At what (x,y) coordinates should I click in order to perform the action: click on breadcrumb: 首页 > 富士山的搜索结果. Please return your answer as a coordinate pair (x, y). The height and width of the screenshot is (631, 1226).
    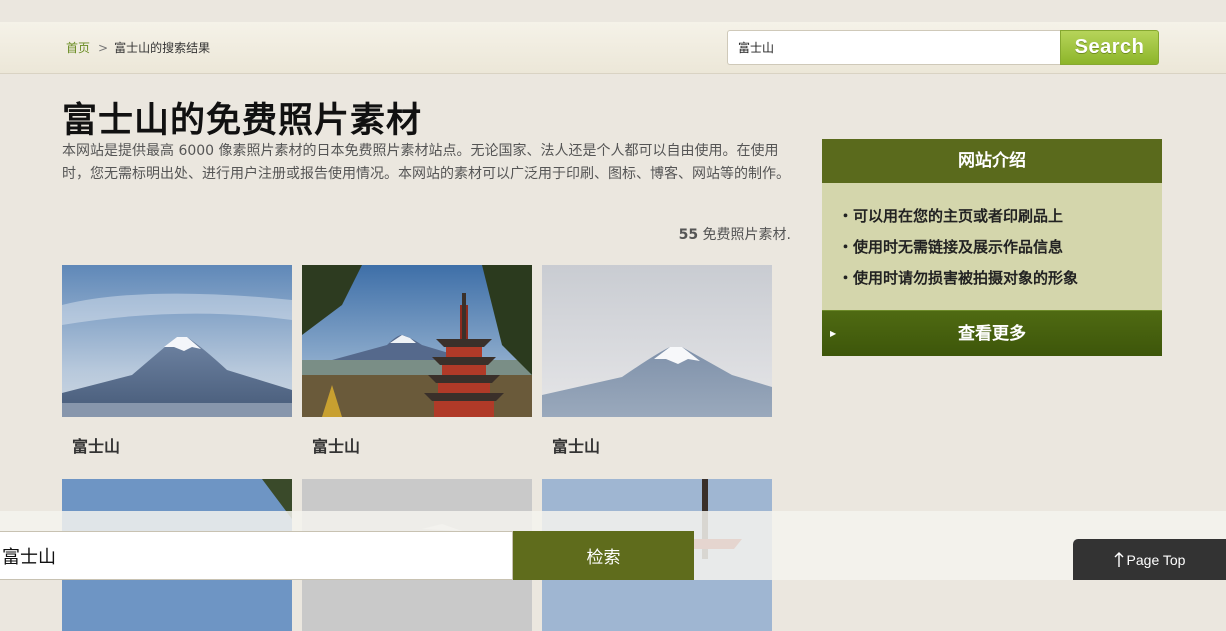
    Looking at the image, I should click on (138, 47).